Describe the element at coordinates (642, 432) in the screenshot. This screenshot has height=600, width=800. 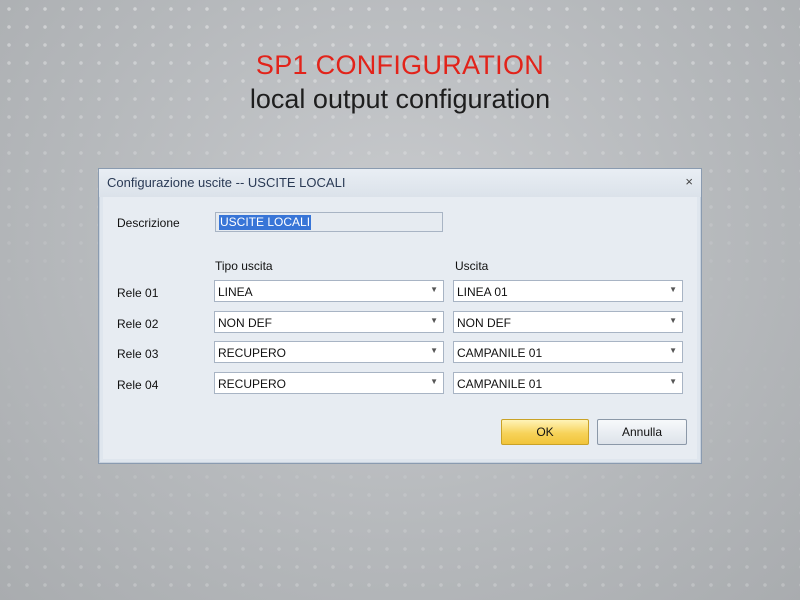
I see `cancel-button: Annulla` at that location.